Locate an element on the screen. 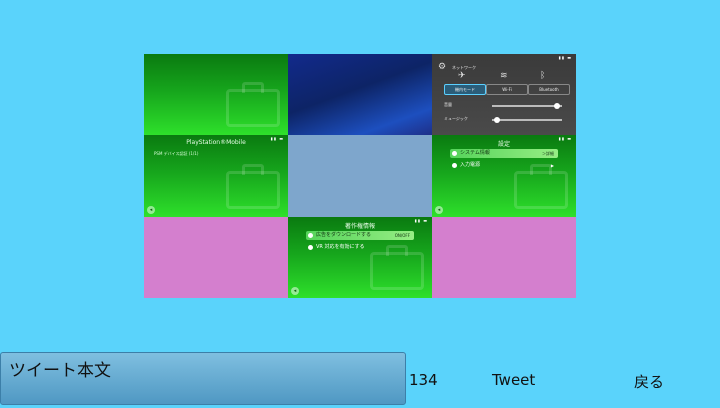  bluetooth-button: Bluetooth is located at coordinates (549, 89).